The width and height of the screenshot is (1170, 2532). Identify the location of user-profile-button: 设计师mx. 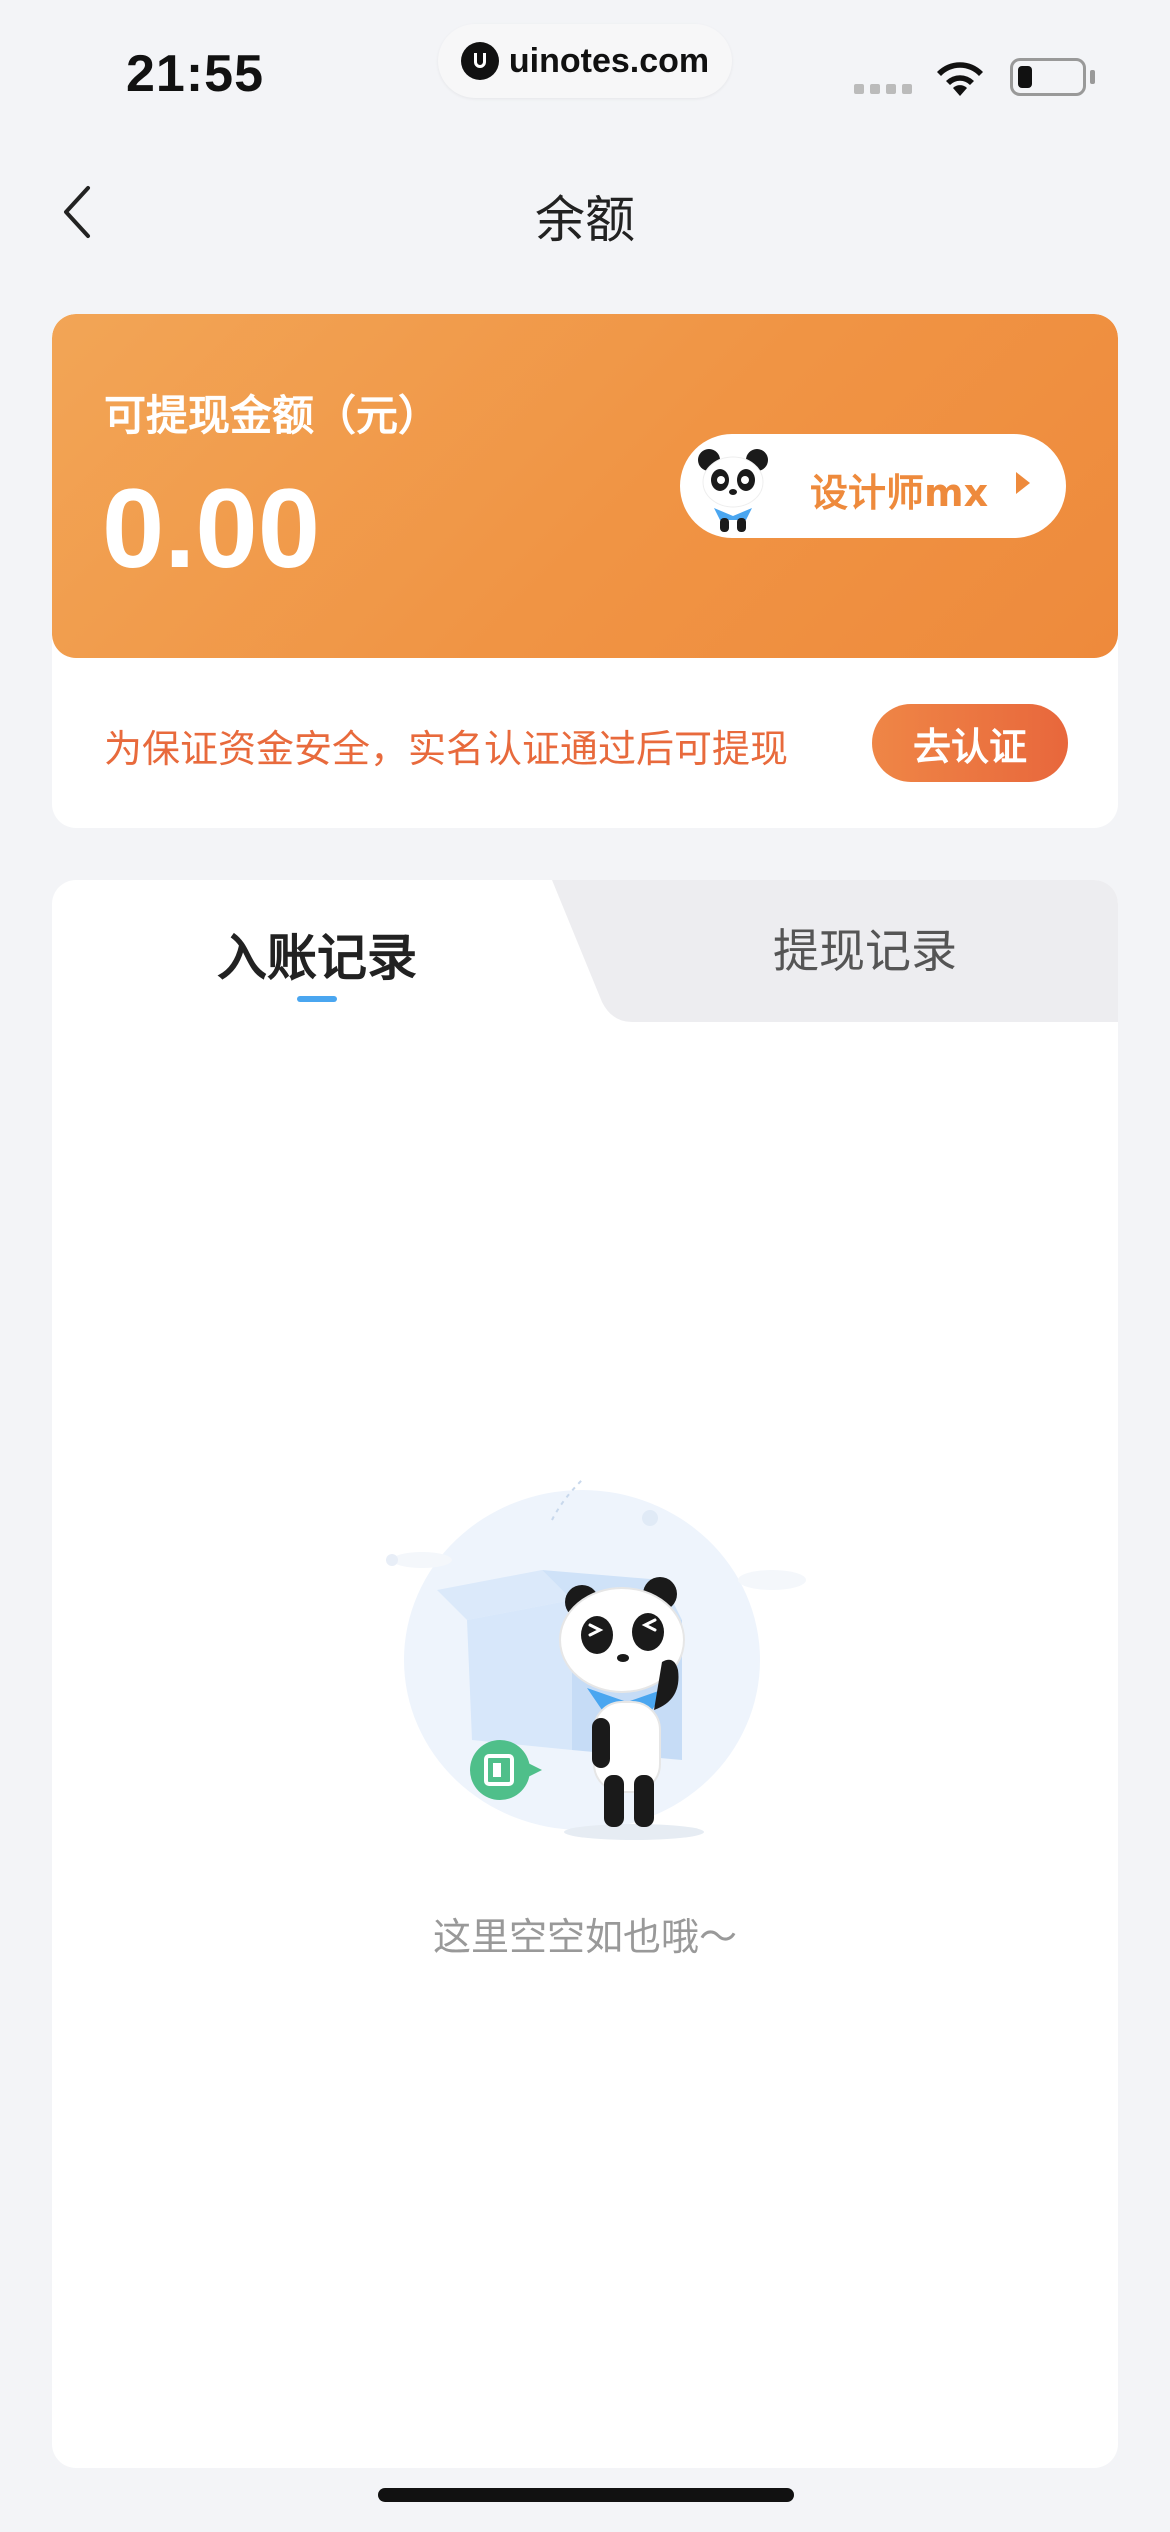
(873, 486).